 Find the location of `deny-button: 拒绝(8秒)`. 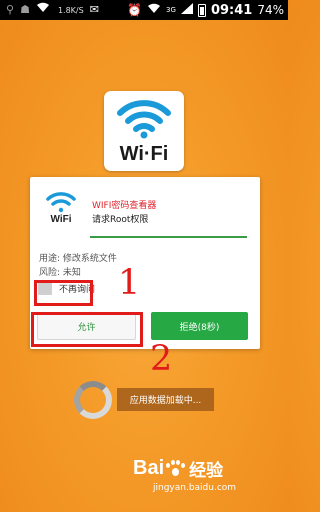

deny-button: 拒绝(8秒) is located at coordinates (199, 326).